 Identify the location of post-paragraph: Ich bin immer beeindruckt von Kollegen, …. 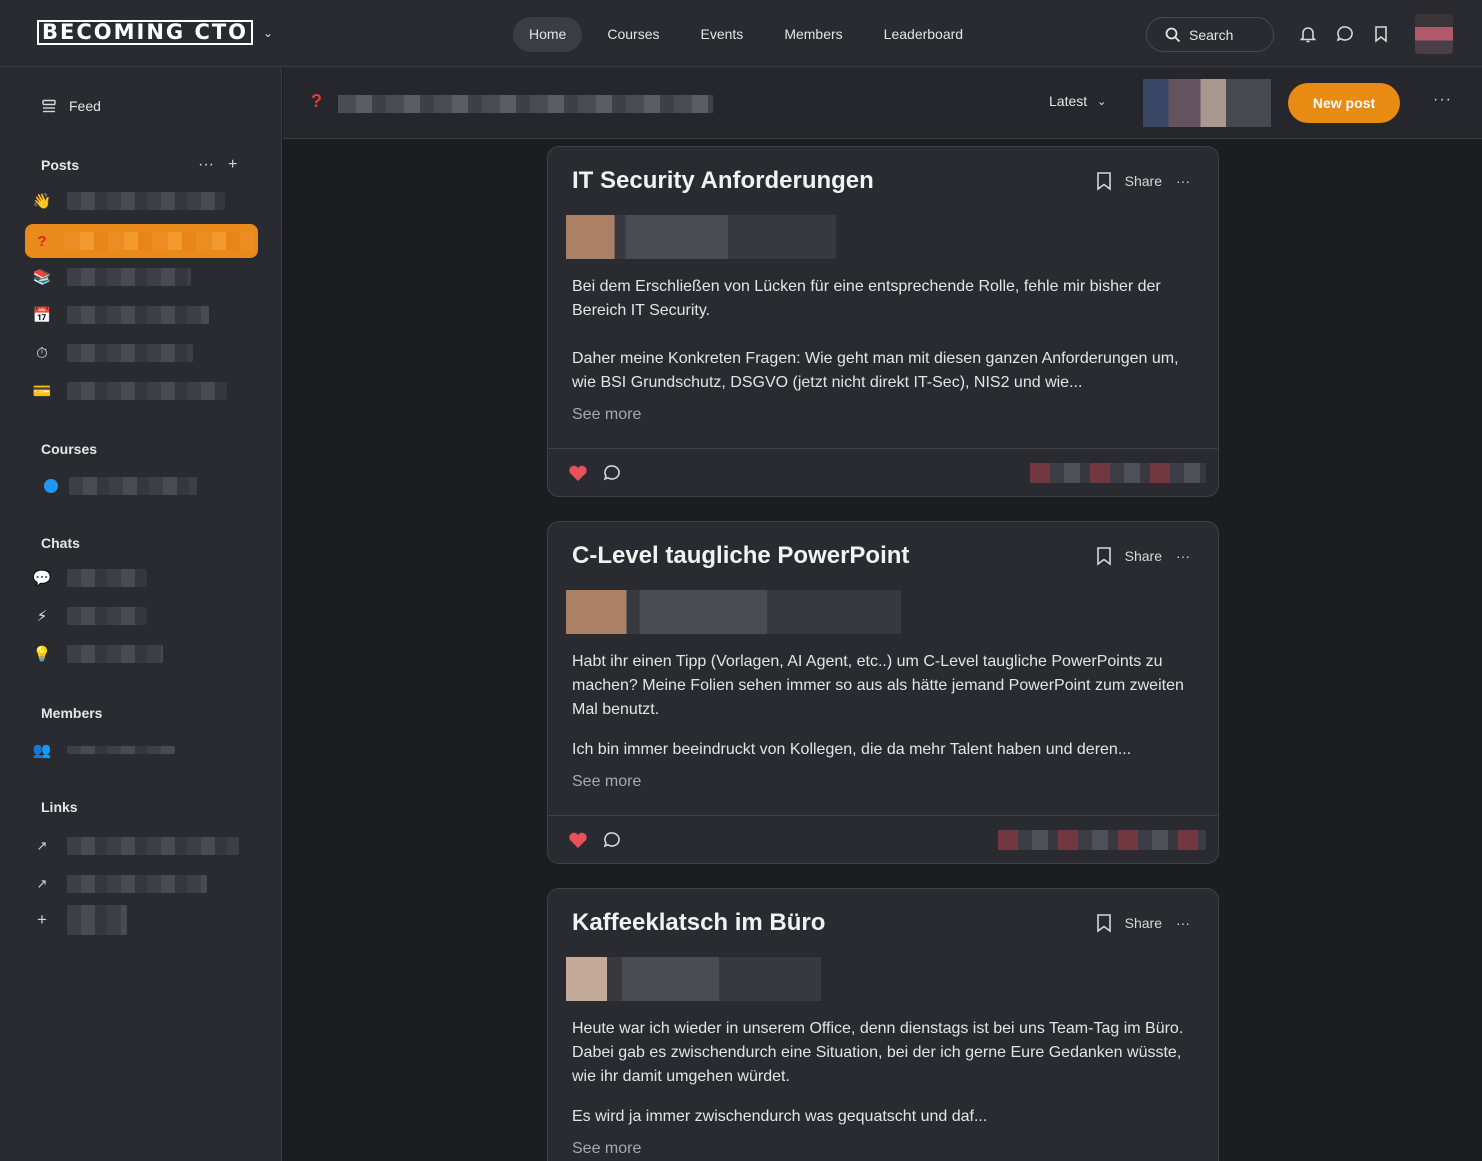
(852, 749).